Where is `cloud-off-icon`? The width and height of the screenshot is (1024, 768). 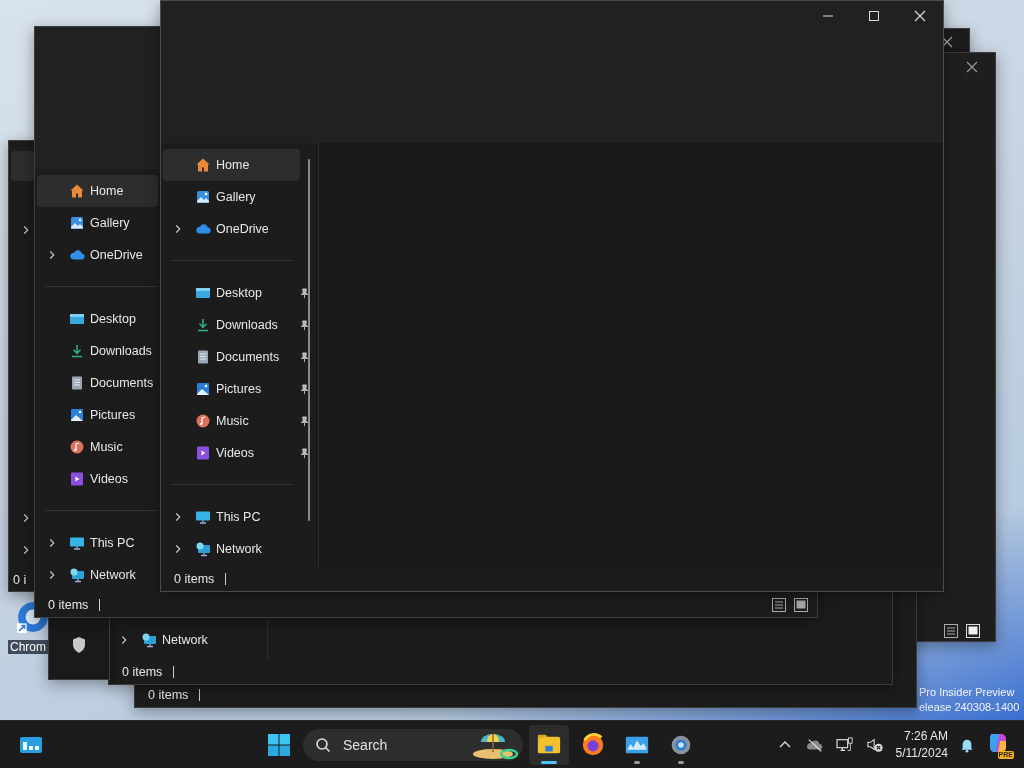
cloud-off-icon is located at coordinates (814, 744).